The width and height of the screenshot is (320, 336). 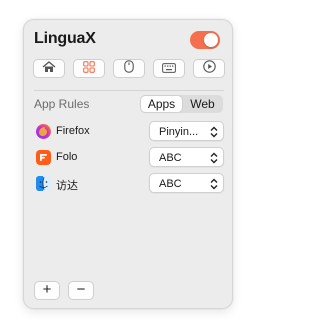 I want to click on mouse-icon, so click(x=129, y=68).